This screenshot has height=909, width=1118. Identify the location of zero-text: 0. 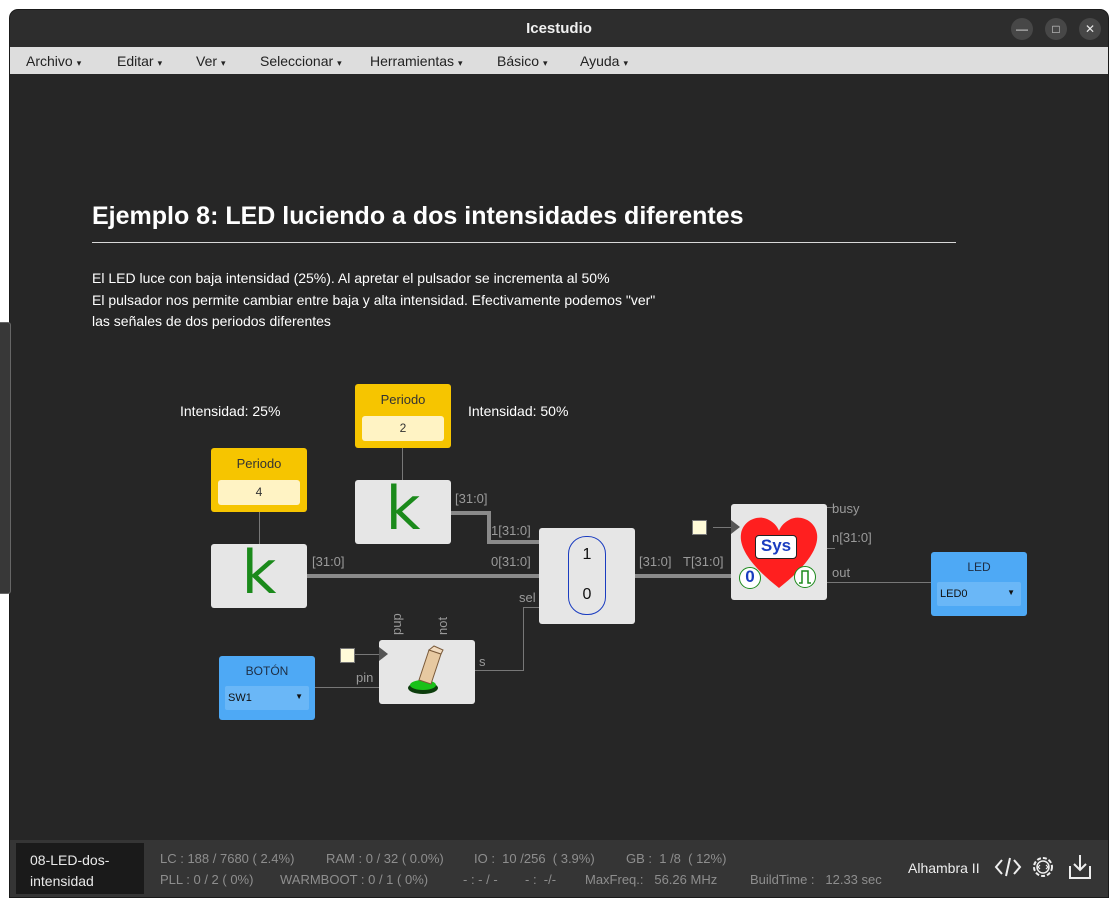
(750, 576).